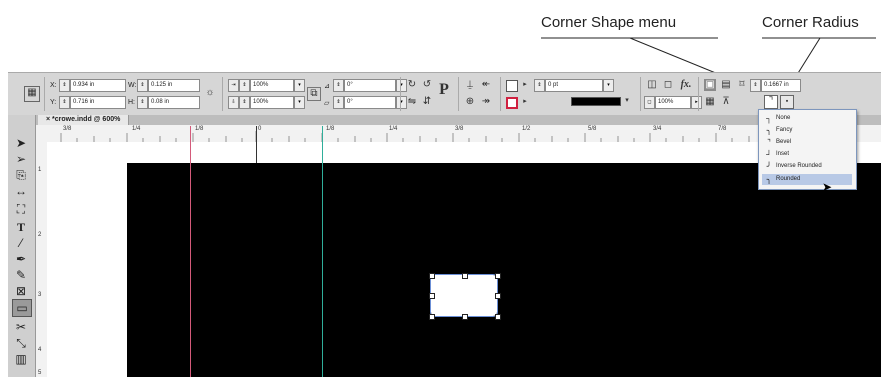 This screenshot has height=377, width=881. I want to click on stroke-weight-input: 0 pt, so click(574, 85).